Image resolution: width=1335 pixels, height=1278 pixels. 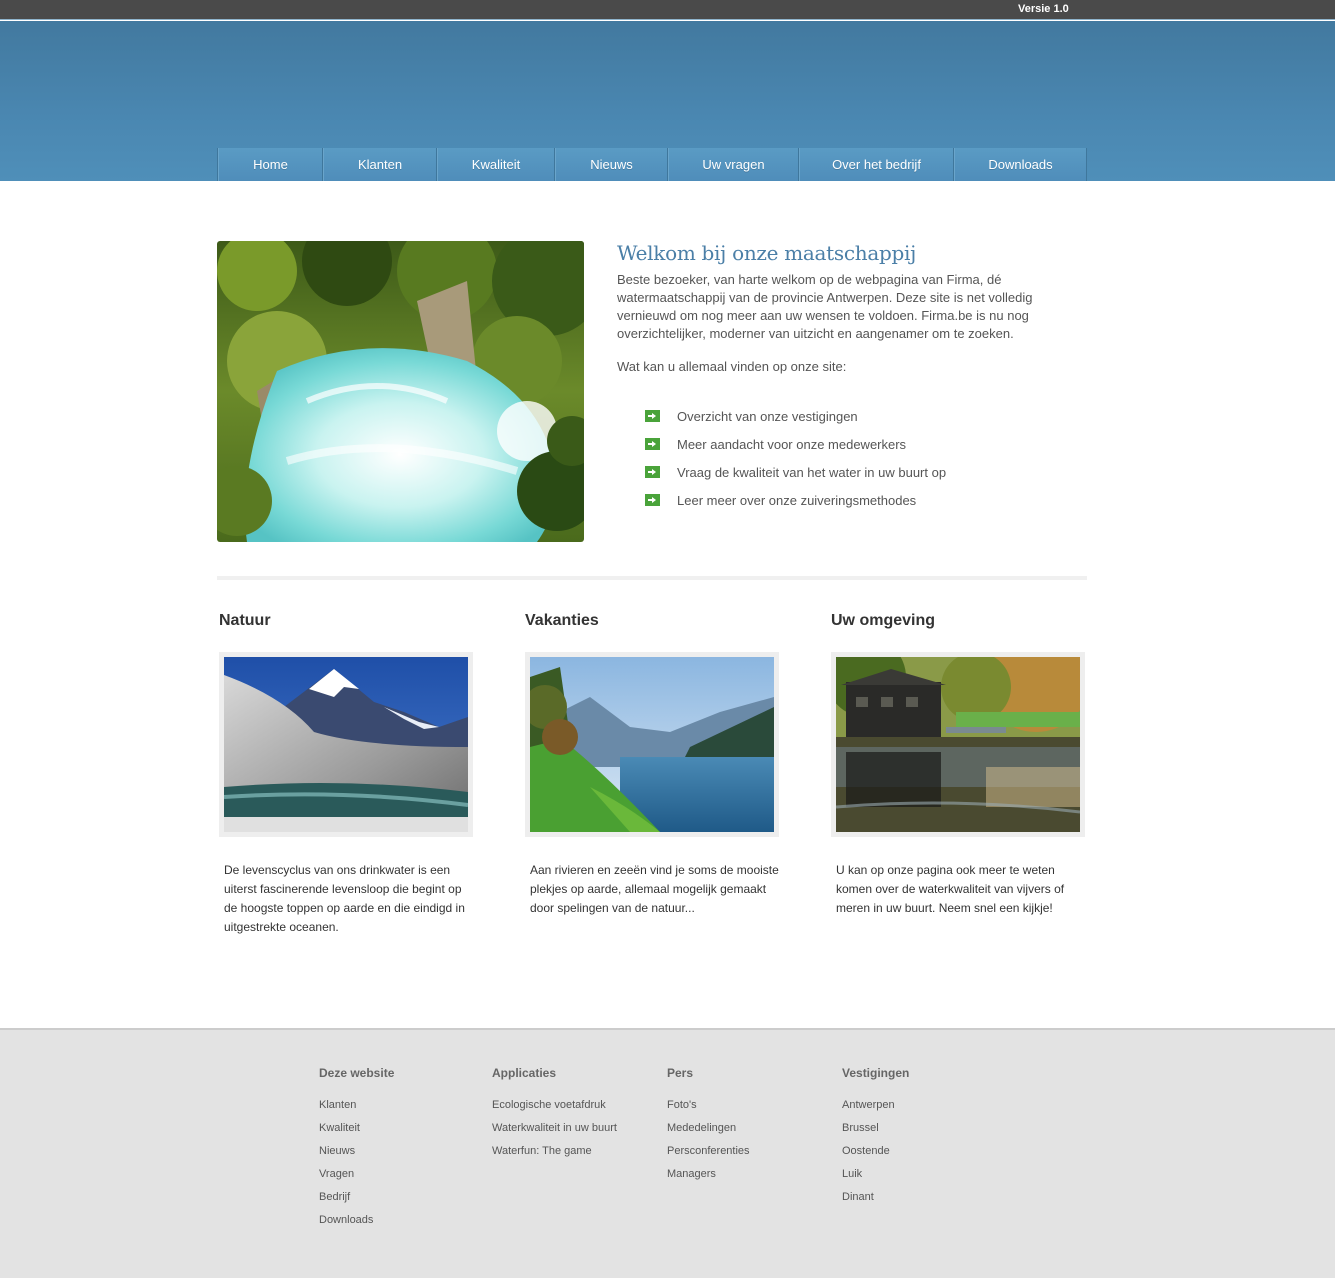 I want to click on waterfall-image, so click(x=400, y=391).